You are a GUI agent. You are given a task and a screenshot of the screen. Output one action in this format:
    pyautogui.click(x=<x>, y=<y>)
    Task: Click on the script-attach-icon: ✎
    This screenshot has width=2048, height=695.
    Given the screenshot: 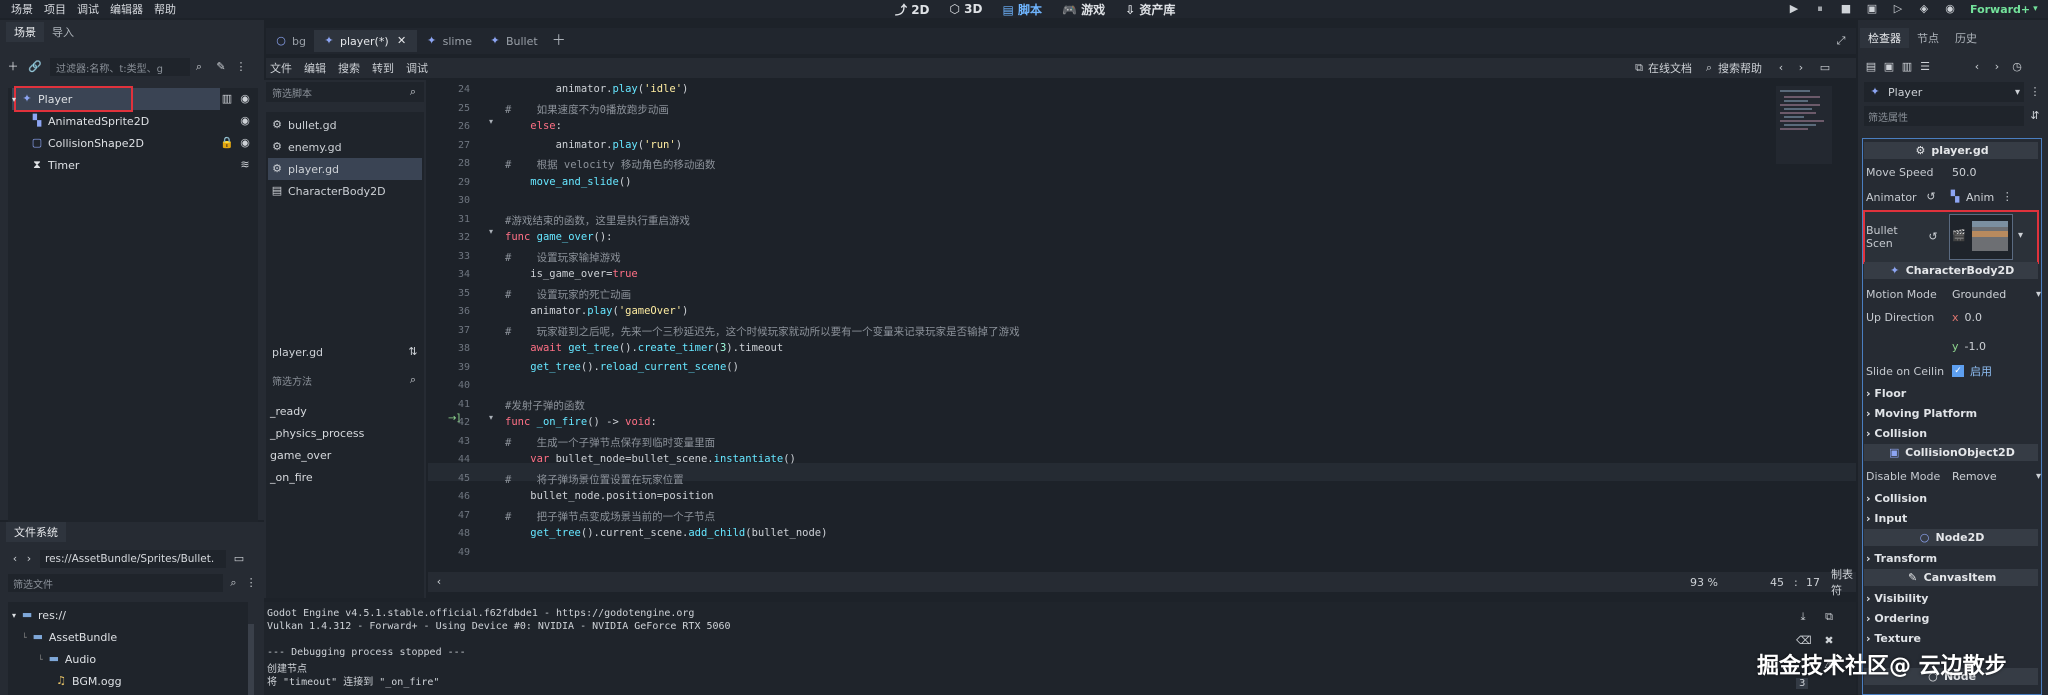 What is the action you would take?
    pyautogui.click(x=221, y=67)
    